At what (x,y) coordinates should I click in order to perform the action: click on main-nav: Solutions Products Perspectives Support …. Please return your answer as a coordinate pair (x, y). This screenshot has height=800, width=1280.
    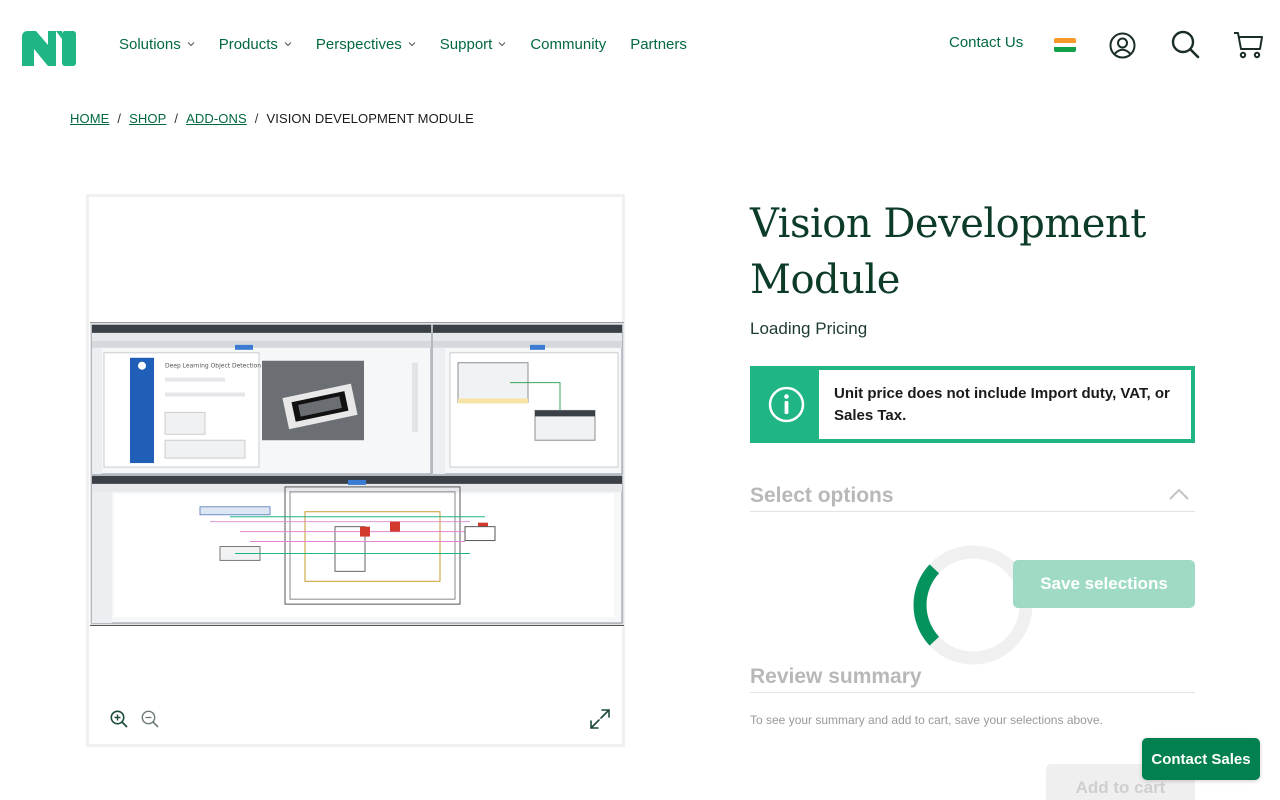
    Looking at the image, I should click on (415, 44).